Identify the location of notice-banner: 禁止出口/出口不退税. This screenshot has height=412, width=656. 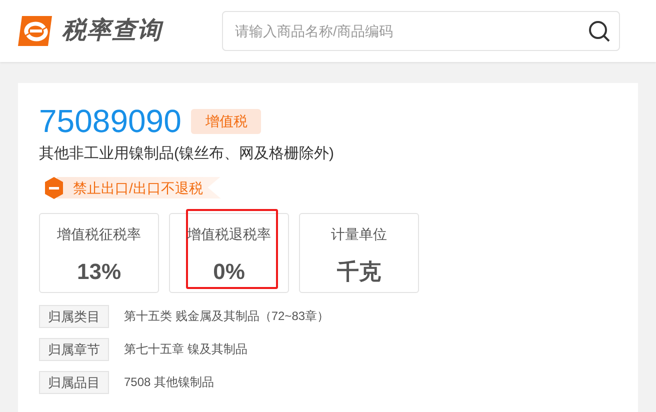
(139, 187).